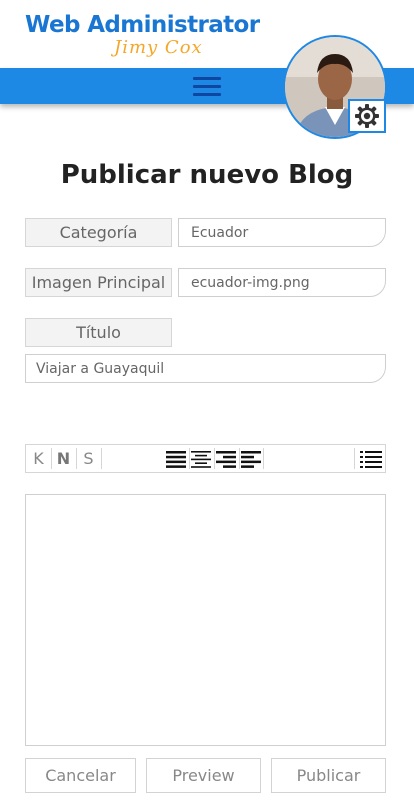  What do you see at coordinates (63, 458) in the screenshot?
I see `bold-button: N` at bounding box center [63, 458].